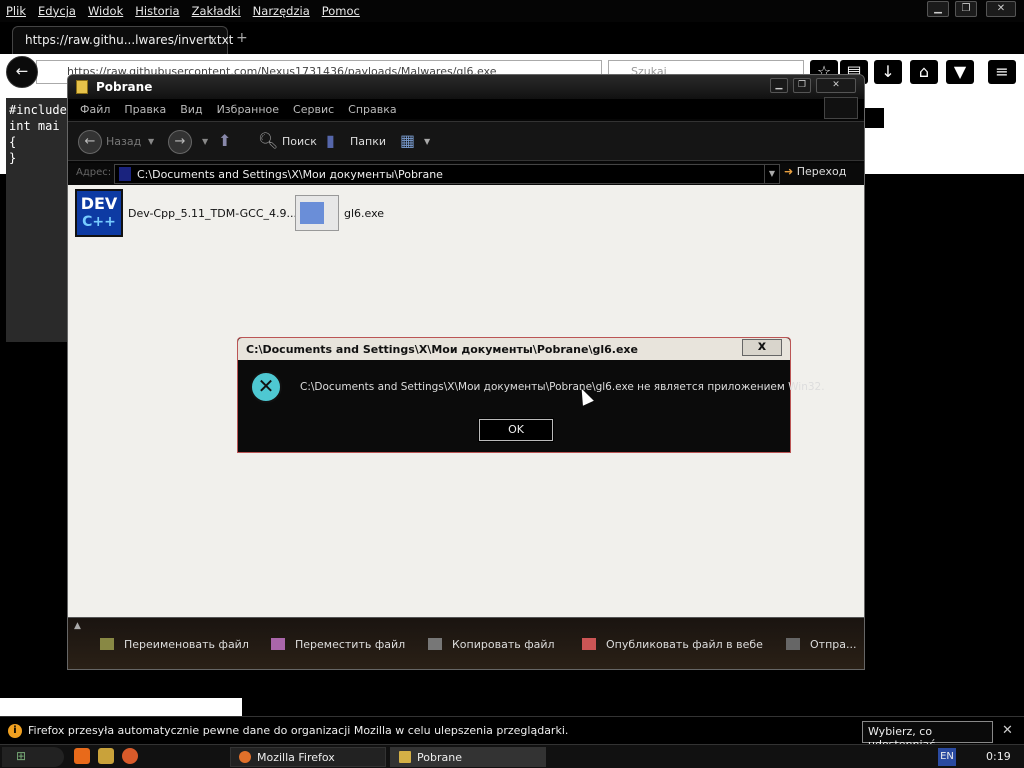  Describe the element at coordinates (466, 109) in the screenshot. I see `explorer-menubar: Файл Правка Вид Избранное Сервис Справка` at that location.